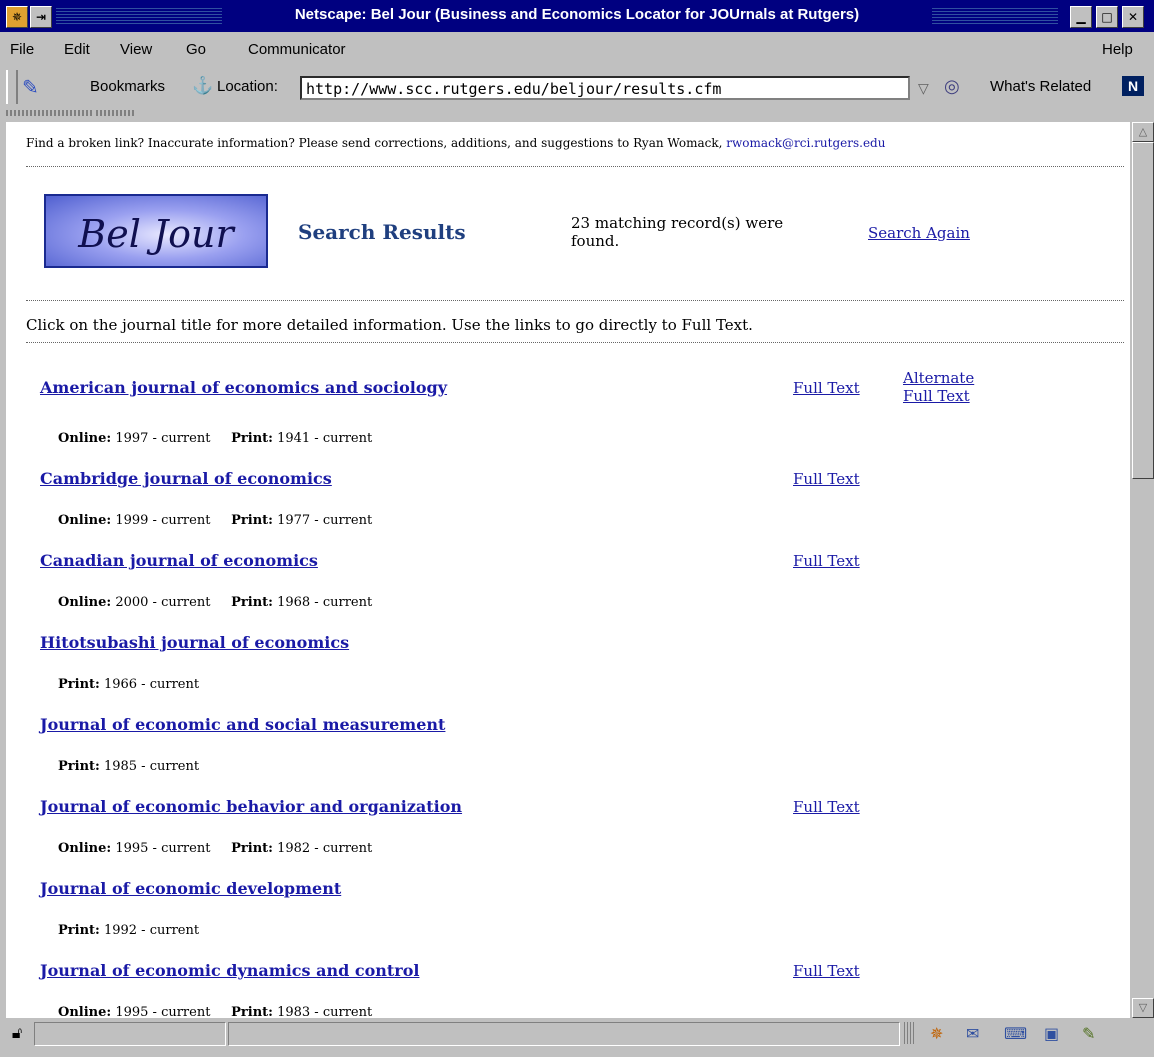  Describe the element at coordinates (151, 766) in the screenshot. I see `print-years: 1985 - current` at that location.